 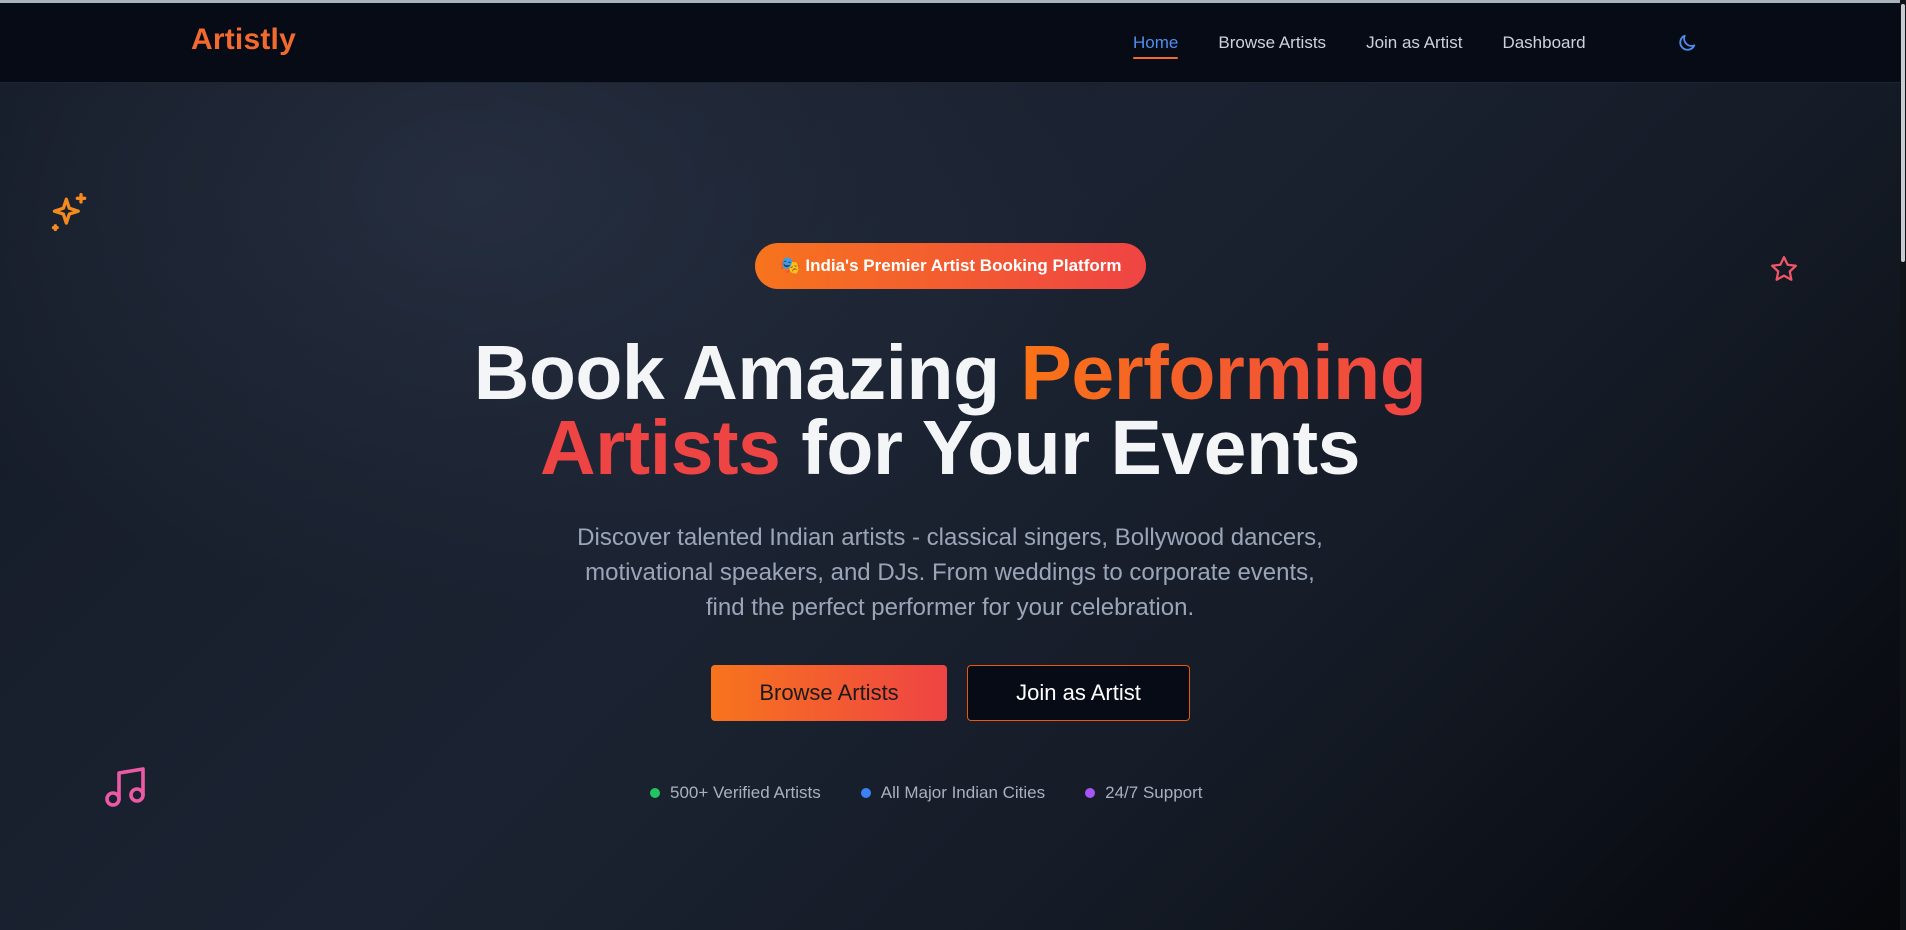 I want to click on music-note-icon, so click(x=125, y=787).